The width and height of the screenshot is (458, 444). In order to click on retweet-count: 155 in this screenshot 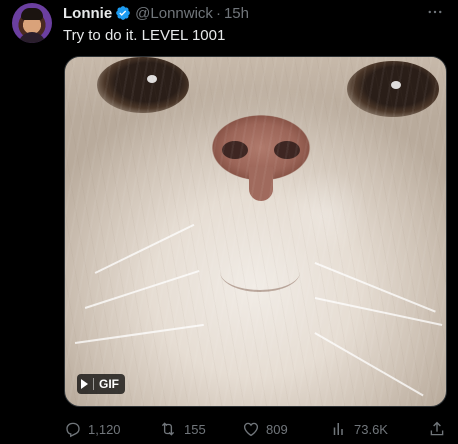, I will do `click(195, 429)`.